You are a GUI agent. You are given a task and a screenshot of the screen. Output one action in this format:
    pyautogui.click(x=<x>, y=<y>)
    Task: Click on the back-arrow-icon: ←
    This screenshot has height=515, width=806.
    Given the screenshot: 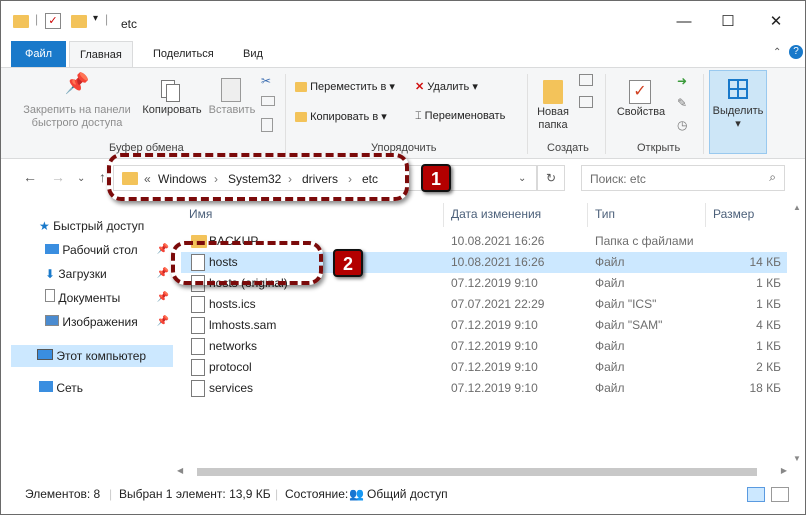 What is the action you would take?
    pyautogui.click(x=30, y=177)
    